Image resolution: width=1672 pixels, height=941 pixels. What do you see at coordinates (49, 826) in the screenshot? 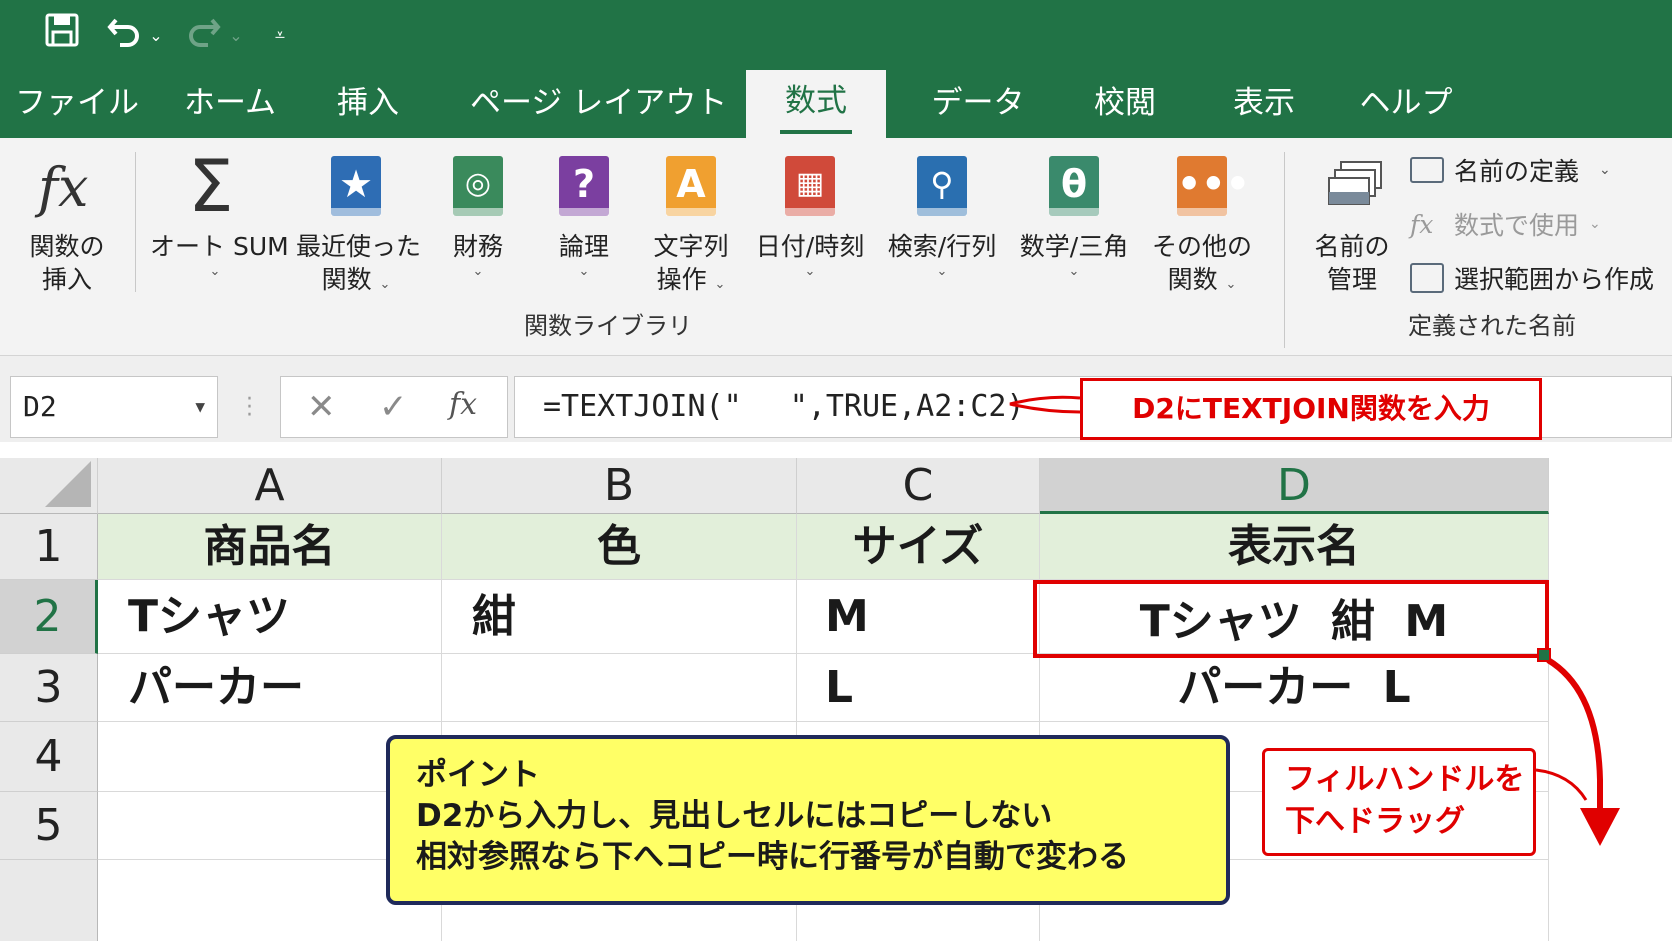
I see `row-header-5: 5` at bounding box center [49, 826].